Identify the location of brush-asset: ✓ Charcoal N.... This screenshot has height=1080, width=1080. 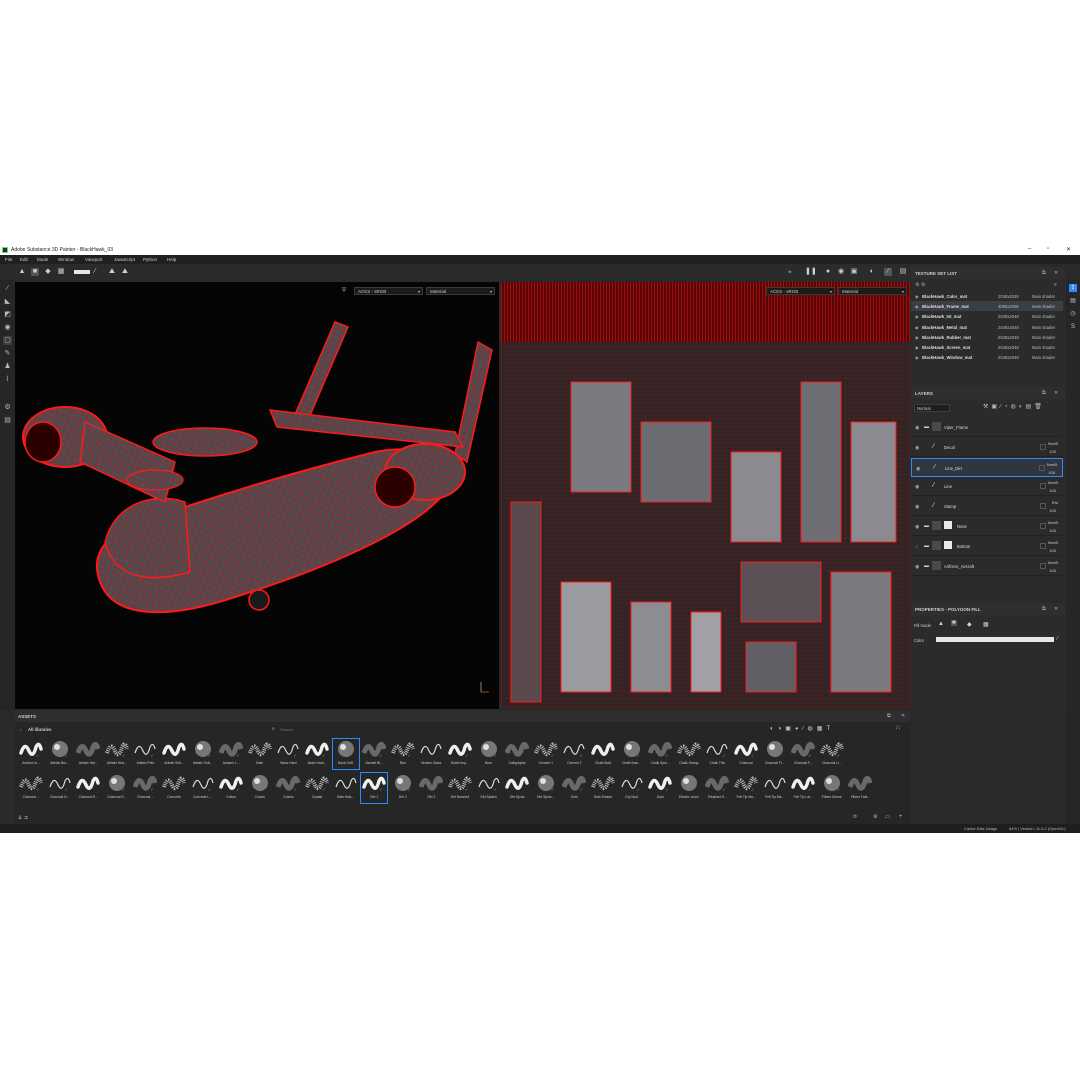
(60, 788).